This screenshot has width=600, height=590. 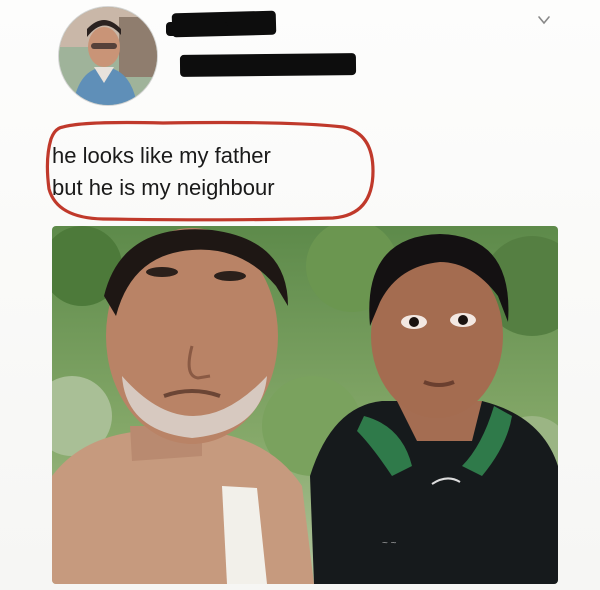 I want to click on post-text-line-2: but he is my neighbour, so click(x=163, y=187).